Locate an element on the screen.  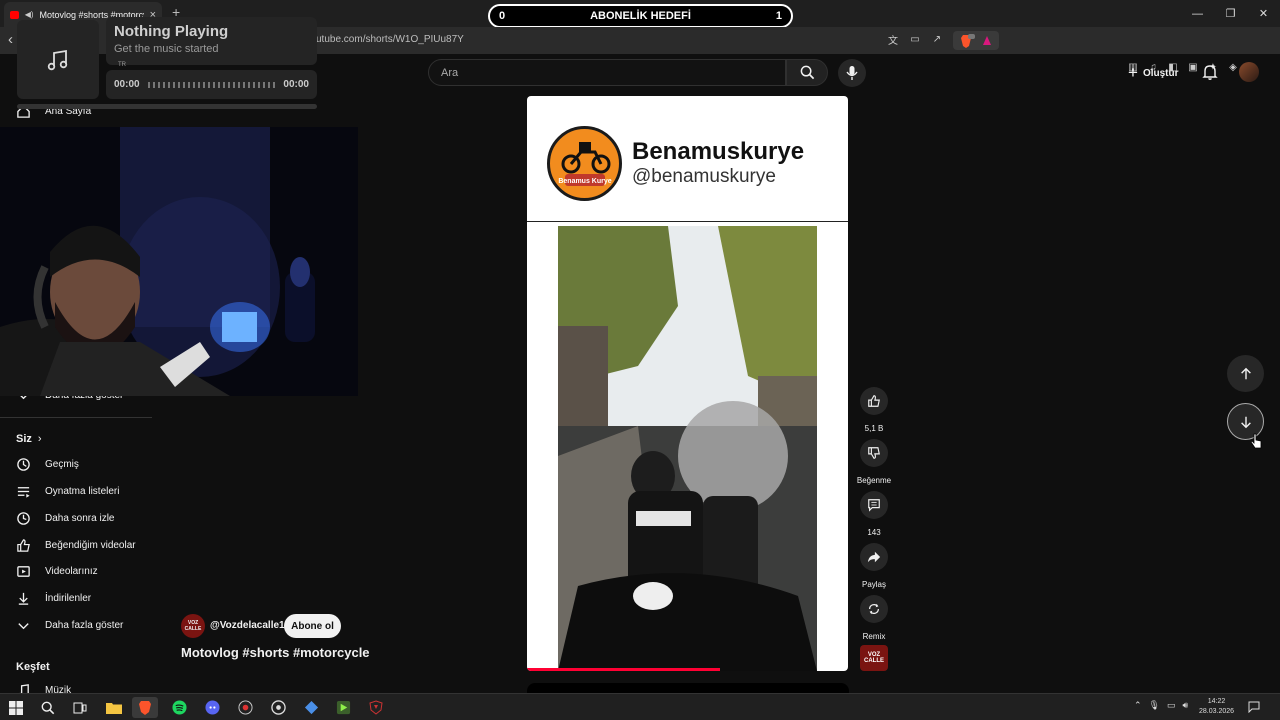
share-label: Paylaş is located at coordinates (873, 584).